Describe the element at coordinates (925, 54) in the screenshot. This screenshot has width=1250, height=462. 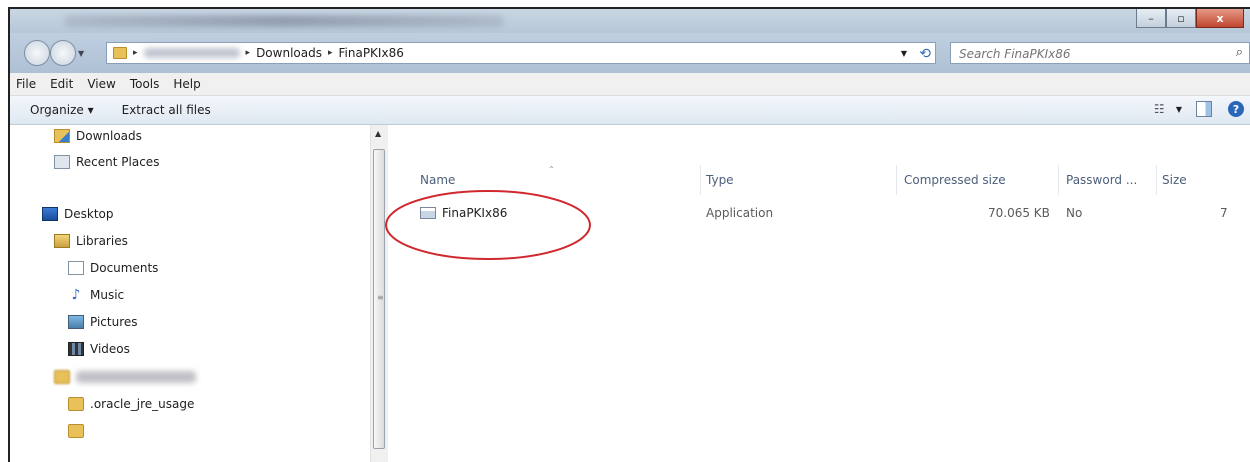
I see `refresh-icon: ⟲` at that location.